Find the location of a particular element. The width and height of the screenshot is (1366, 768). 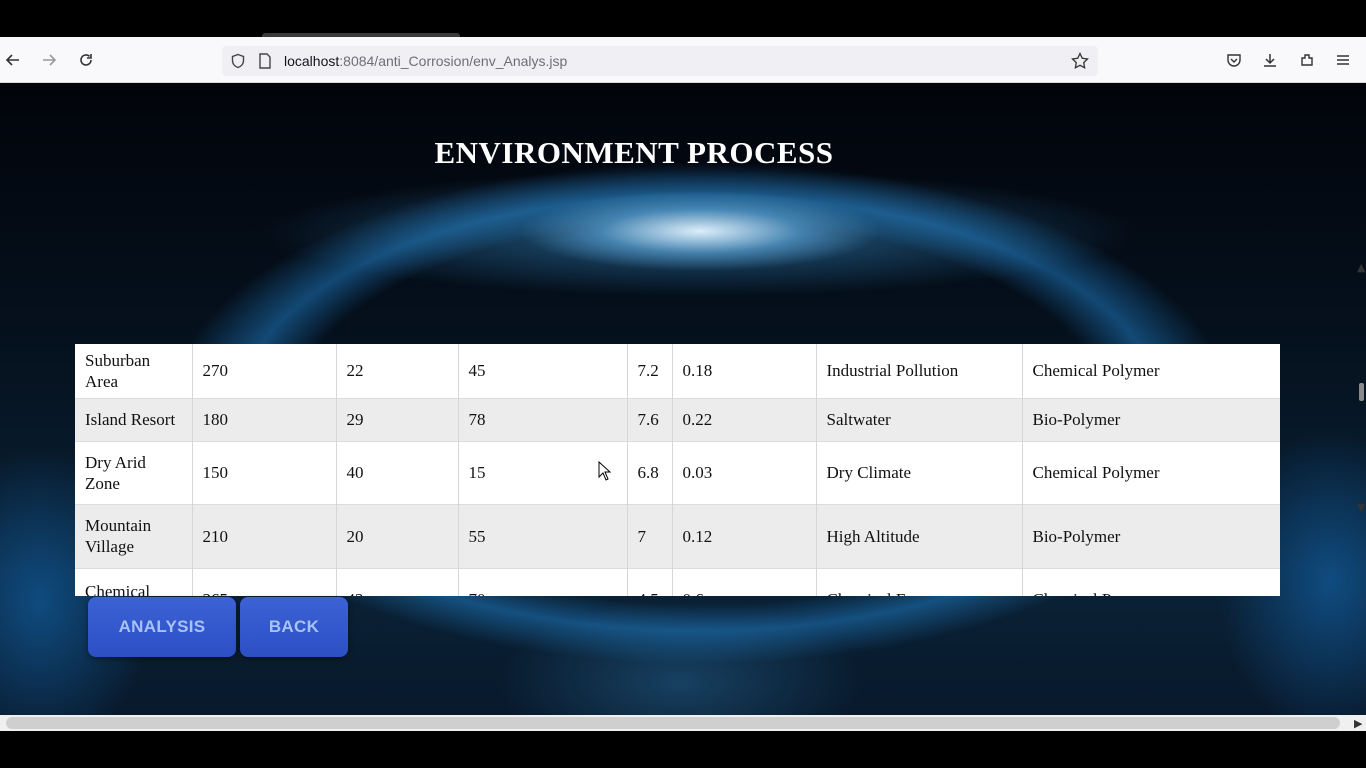

pocket-icon is located at coordinates (1234, 60).